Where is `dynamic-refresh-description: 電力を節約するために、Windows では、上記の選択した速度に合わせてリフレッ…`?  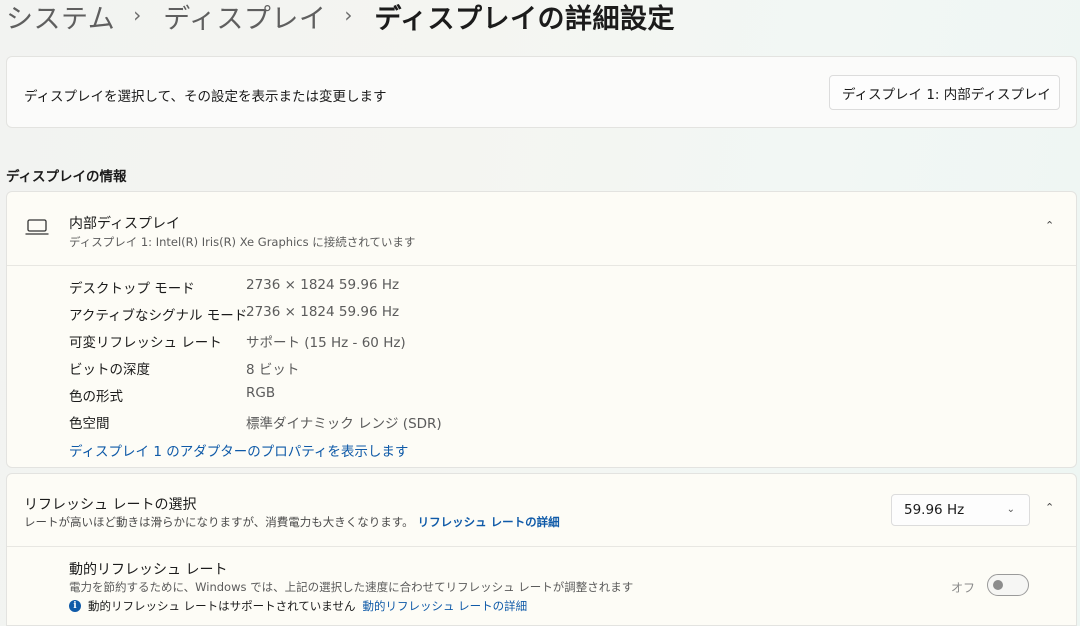 dynamic-refresh-description: 電力を節約するために、Windows では、上記の選択した速度に合わせてリフレッ… is located at coordinates (351, 587).